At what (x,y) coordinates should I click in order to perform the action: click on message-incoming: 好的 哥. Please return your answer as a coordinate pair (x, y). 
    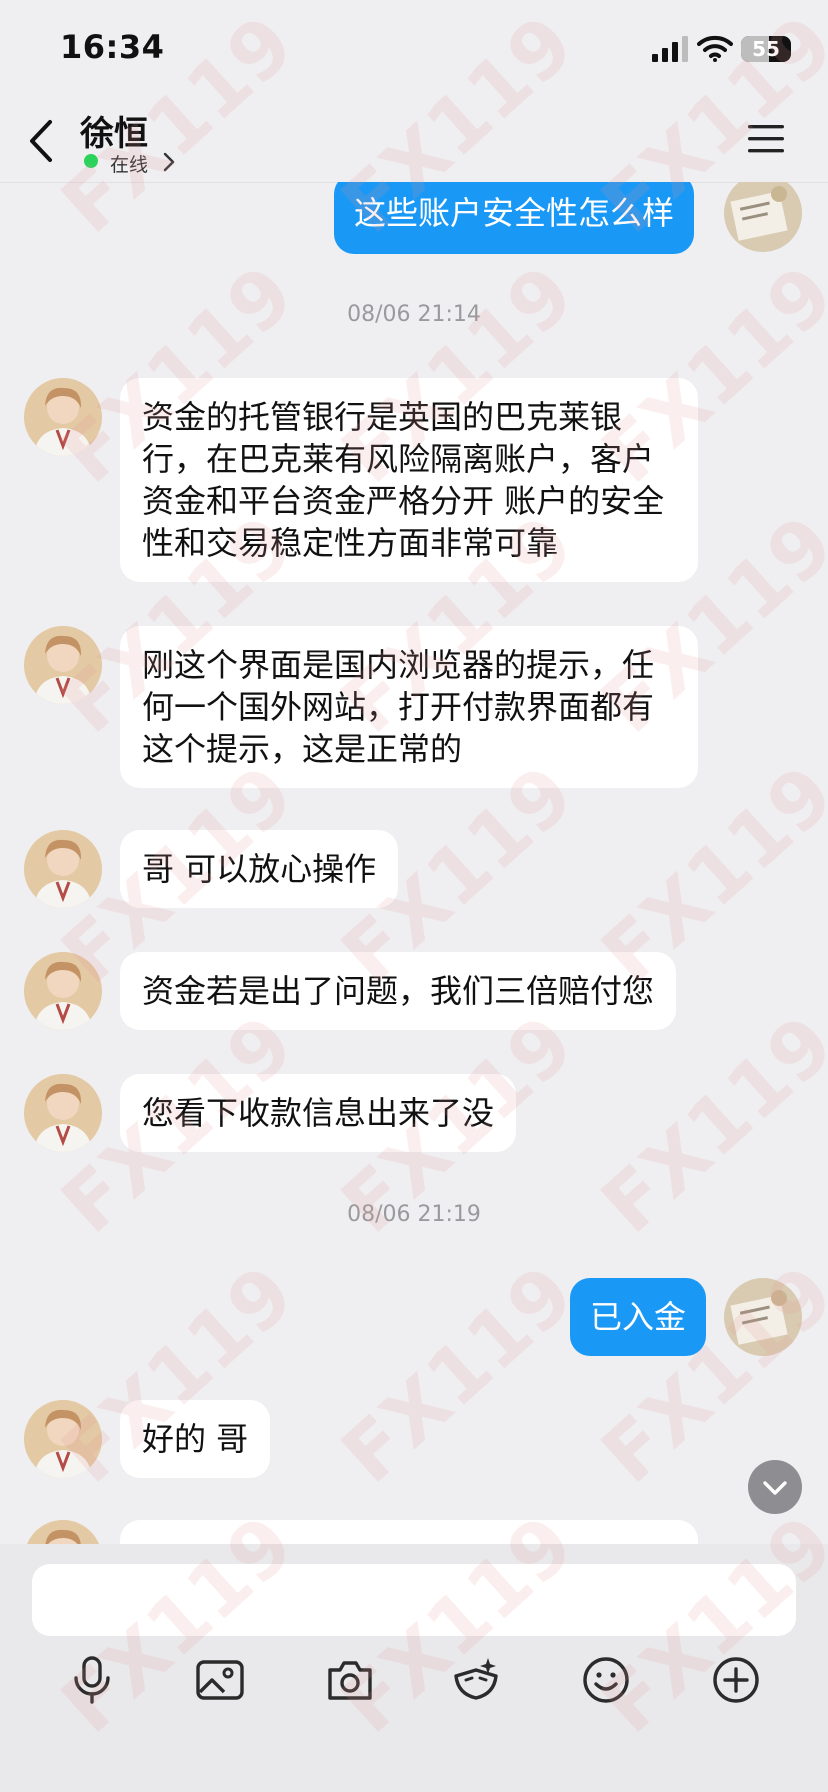
    Looking at the image, I should click on (414, 1439).